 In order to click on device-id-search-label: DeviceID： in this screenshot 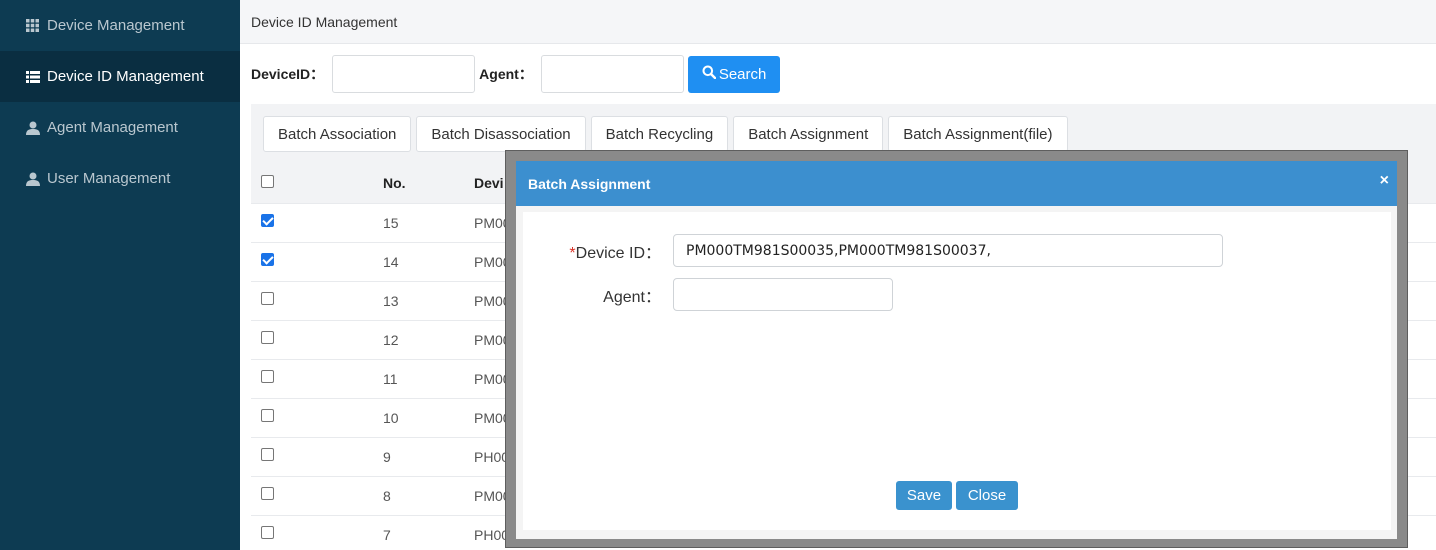, I will do `click(288, 74)`.